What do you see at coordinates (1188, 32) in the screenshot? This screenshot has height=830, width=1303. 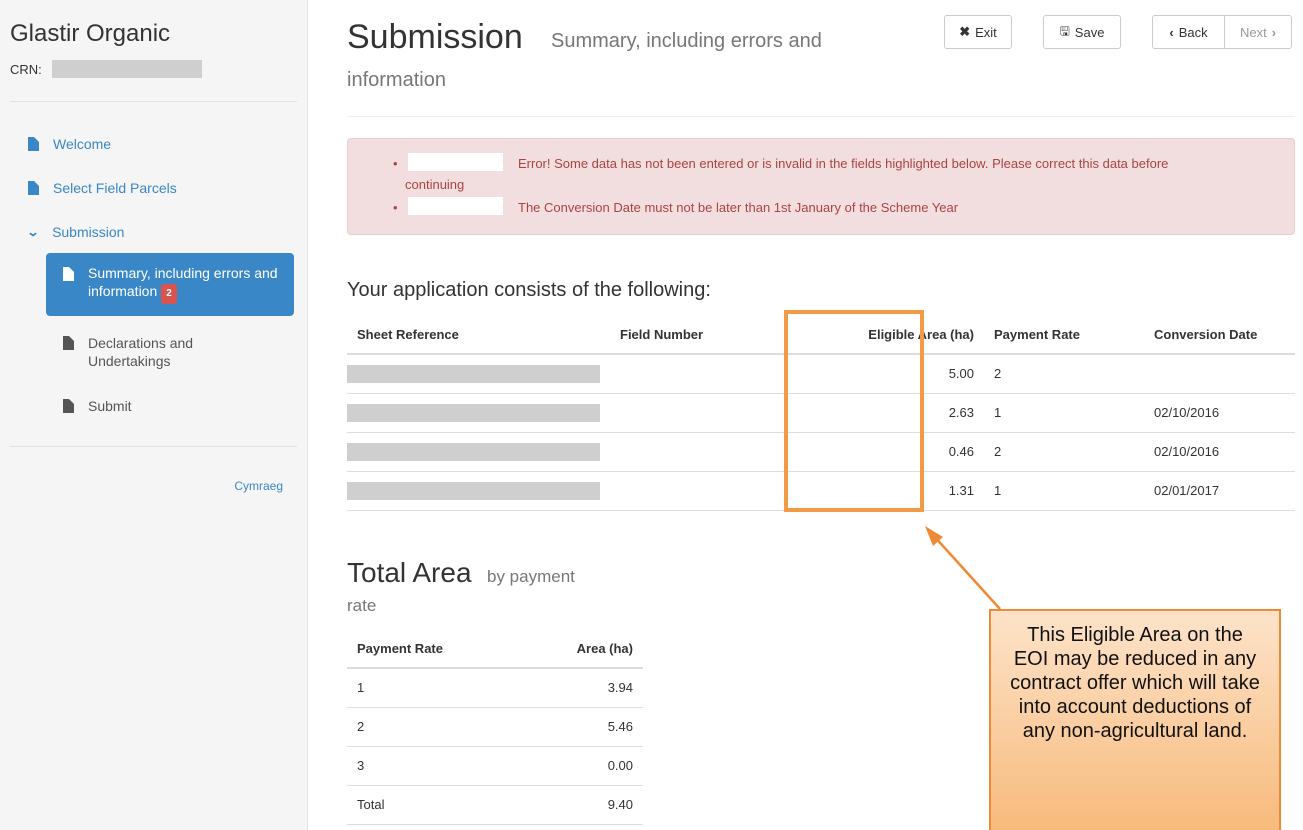 I see `back-button: ‹ Back` at bounding box center [1188, 32].